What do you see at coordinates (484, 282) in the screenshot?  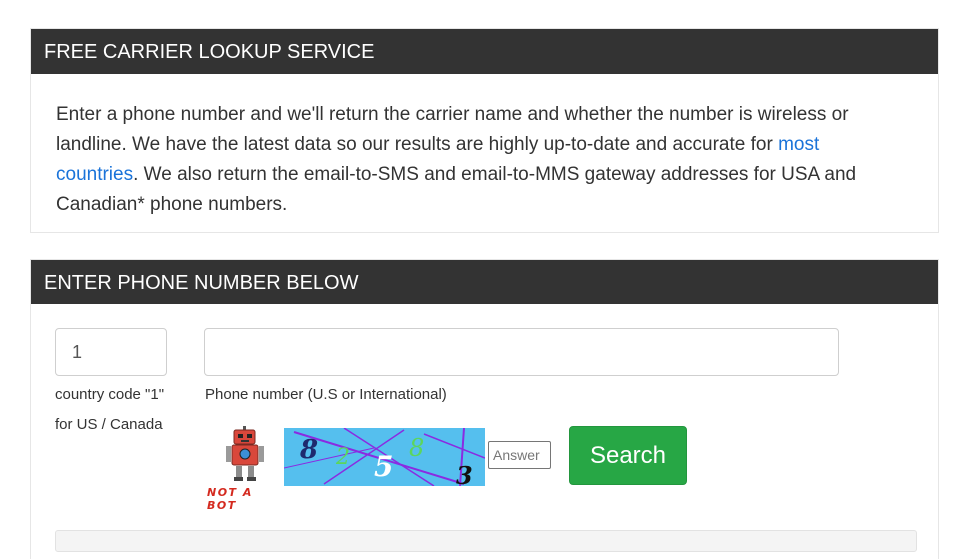 I see `form-panel-title: ENTER PHONE NUMBER BELOW` at bounding box center [484, 282].